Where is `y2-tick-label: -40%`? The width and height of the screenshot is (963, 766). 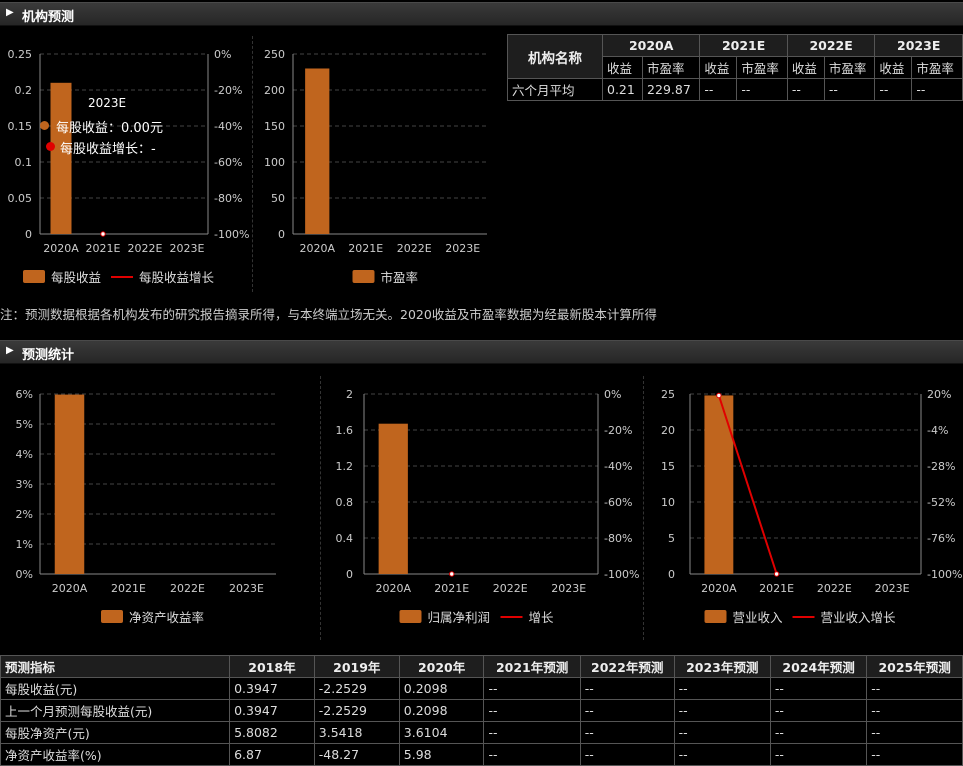 y2-tick-label: -40% is located at coordinates (618, 466).